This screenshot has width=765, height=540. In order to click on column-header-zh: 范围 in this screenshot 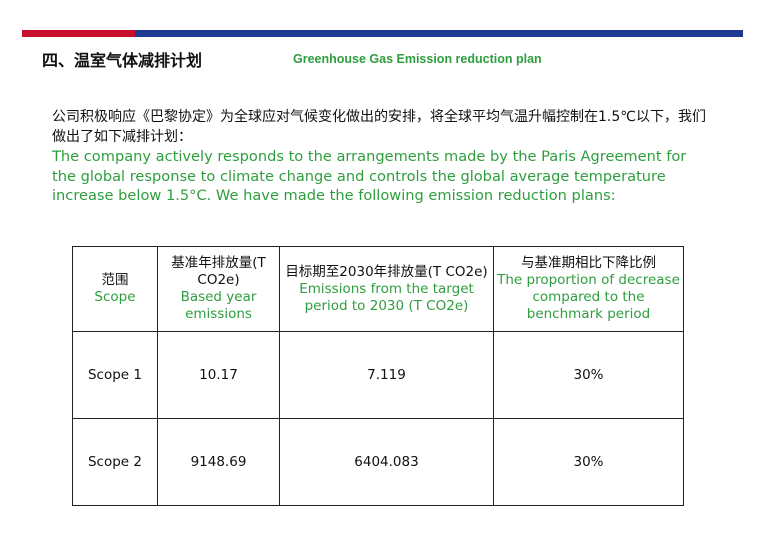, I will do `click(115, 280)`.